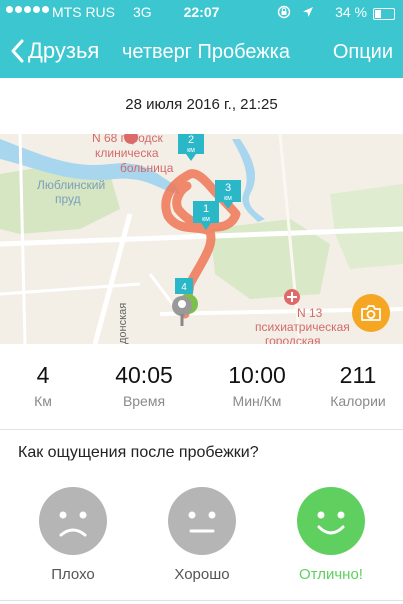 Image resolution: width=403 pixels, height=604 pixels. What do you see at coordinates (191, 140) in the screenshot?
I see `km-marker-number: 2` at bounding box center [191, 140].